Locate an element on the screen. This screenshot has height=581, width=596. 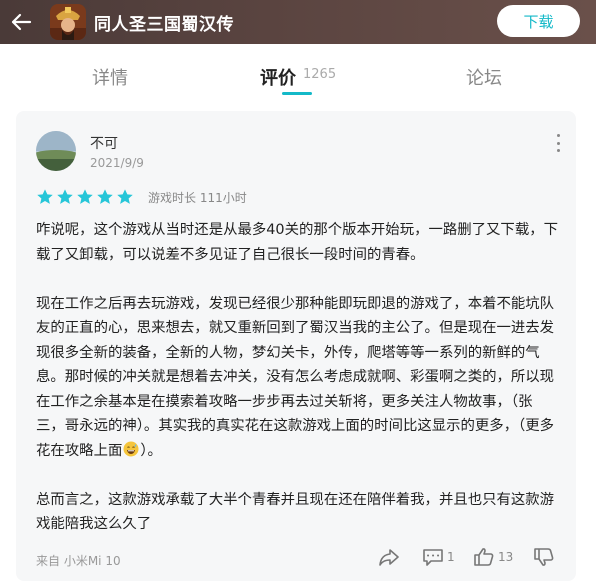
more-options-button is located at coordinates (558, 143).